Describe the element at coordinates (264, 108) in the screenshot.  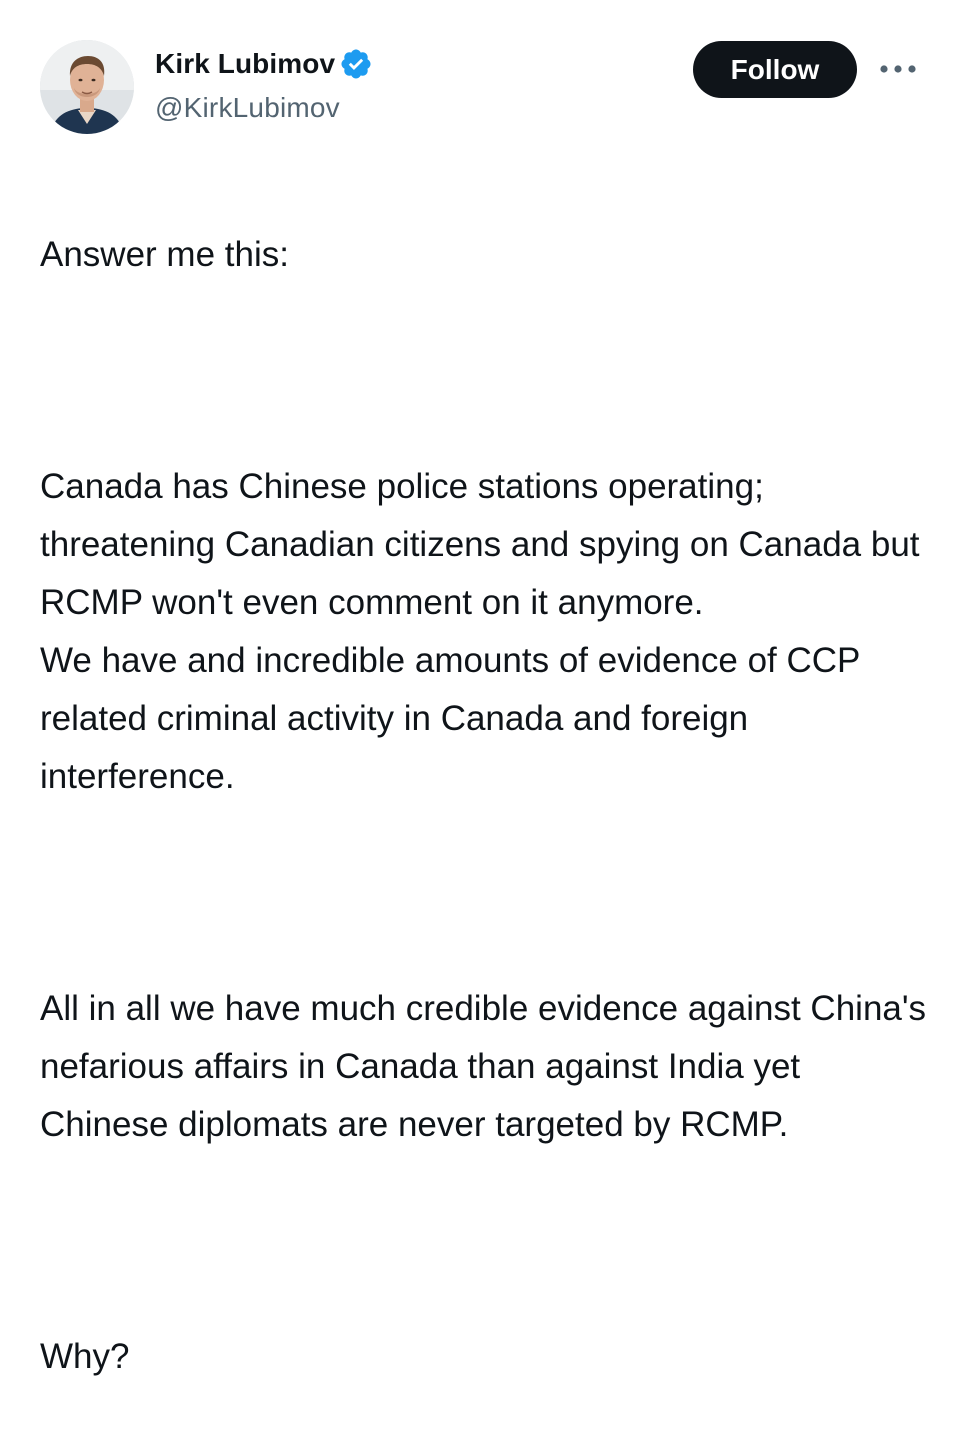
I see `author-handle: @KirkLubimov` at that location.